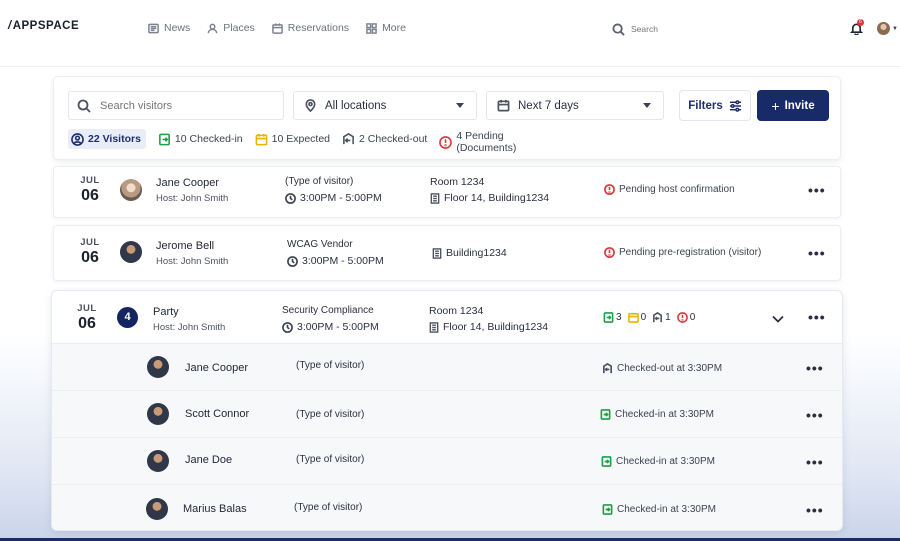 This screenshot has width=900, height=541. What do you see at coordinates (735, 105) in the screenshot?
I see `sliders-icon` at bounding box center [735, 105].